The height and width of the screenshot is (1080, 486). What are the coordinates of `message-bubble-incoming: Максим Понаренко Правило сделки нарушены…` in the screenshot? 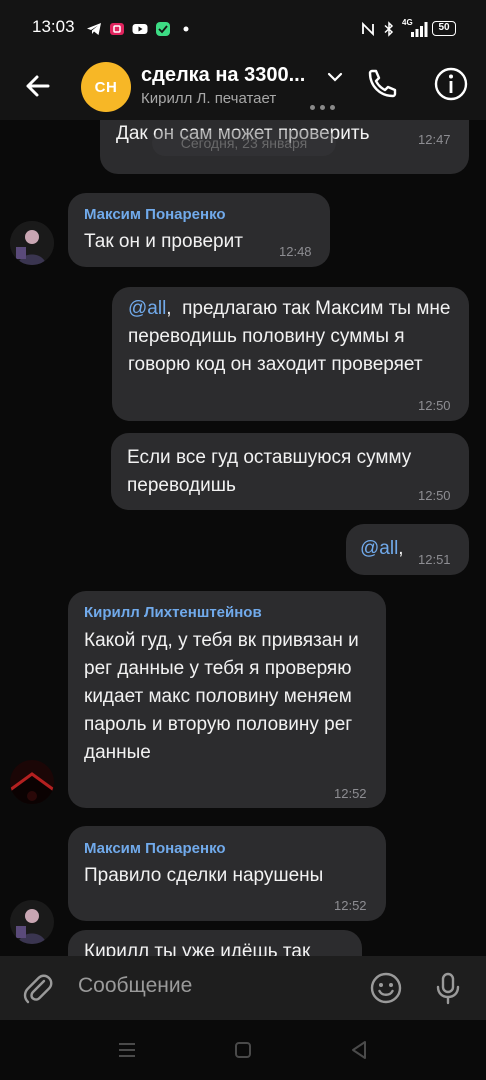 It's located at (227, 873).